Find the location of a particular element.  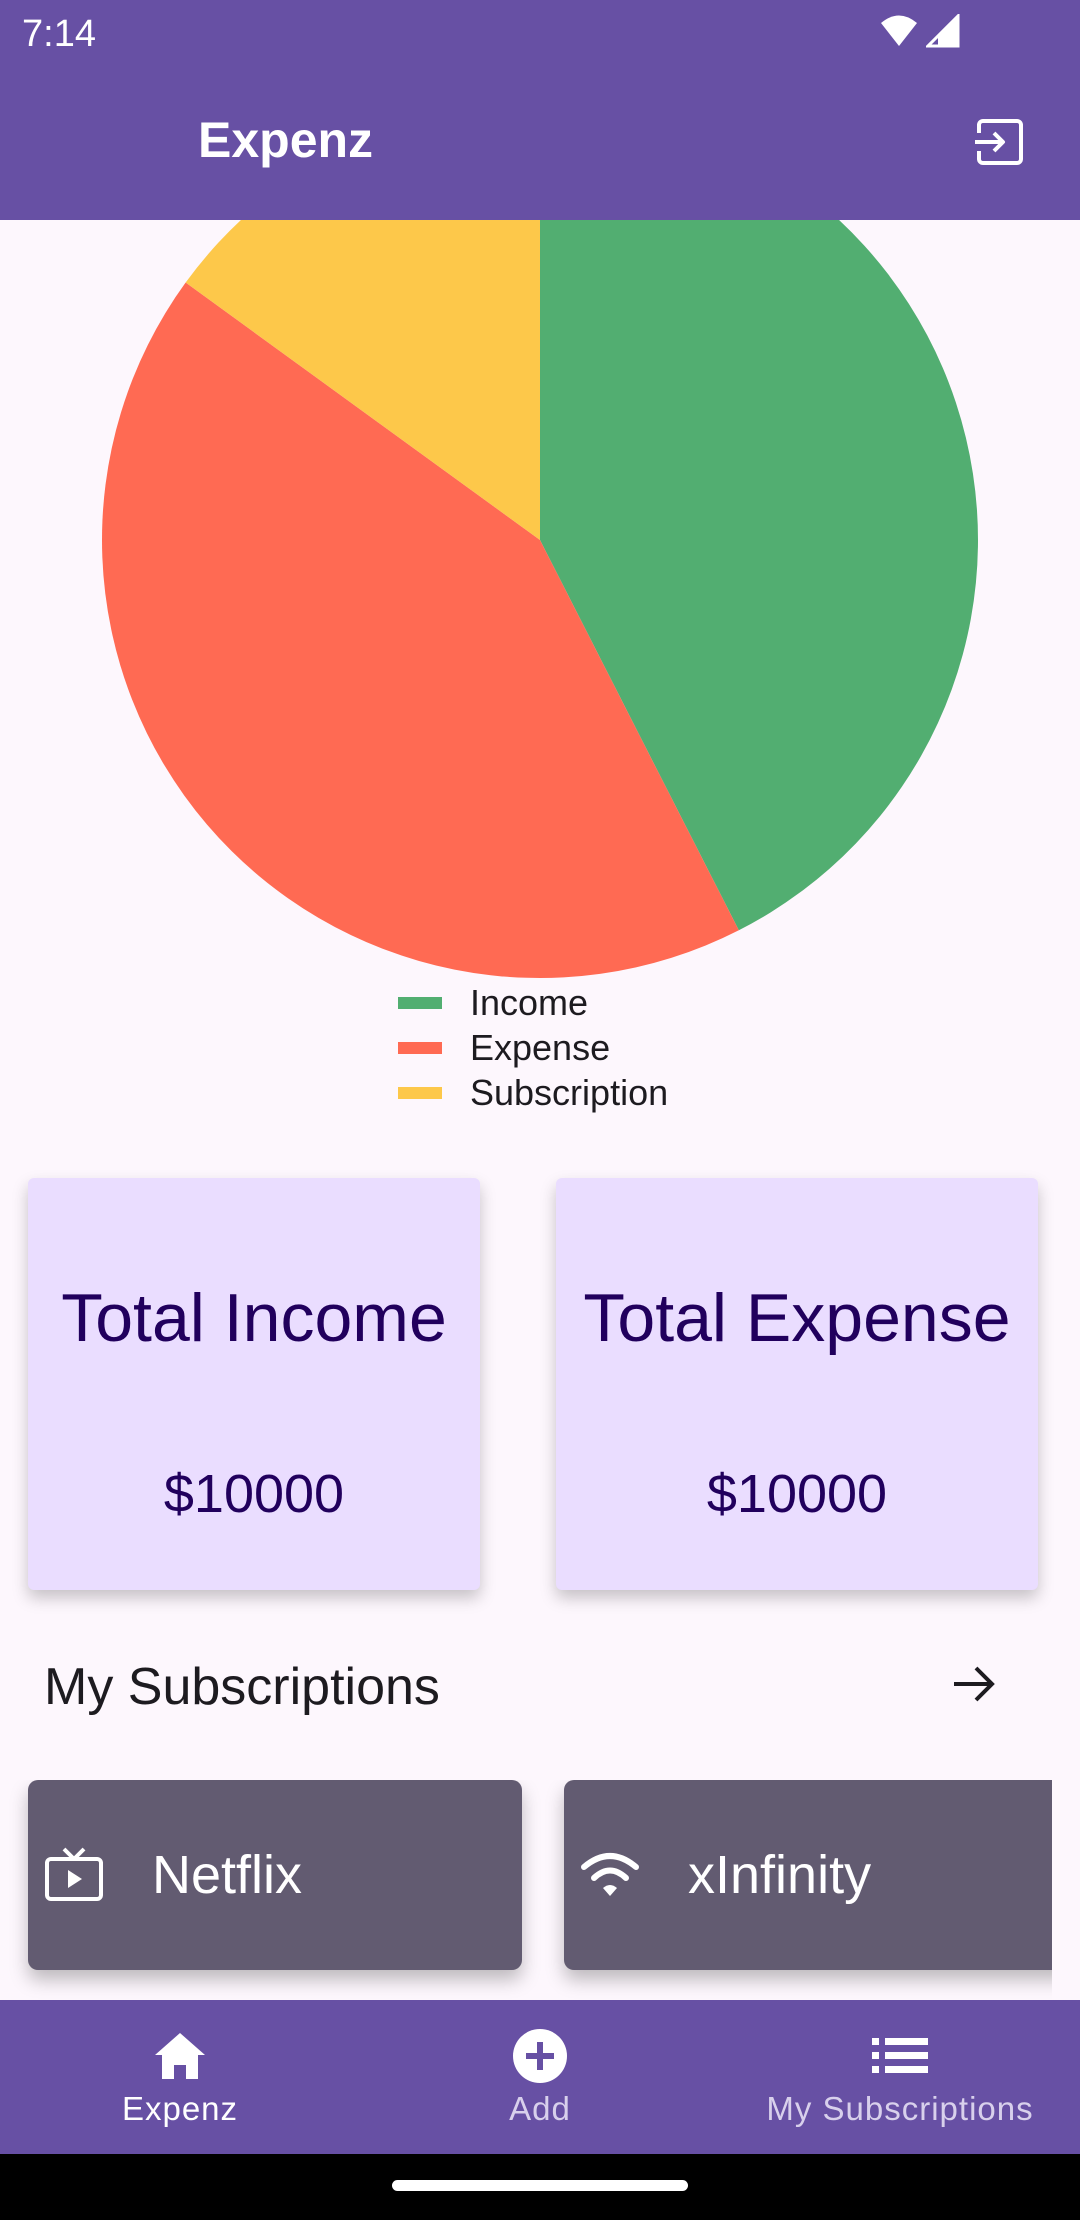

legend-item-subscription: Subscription is located at coordinates (533, 1092).